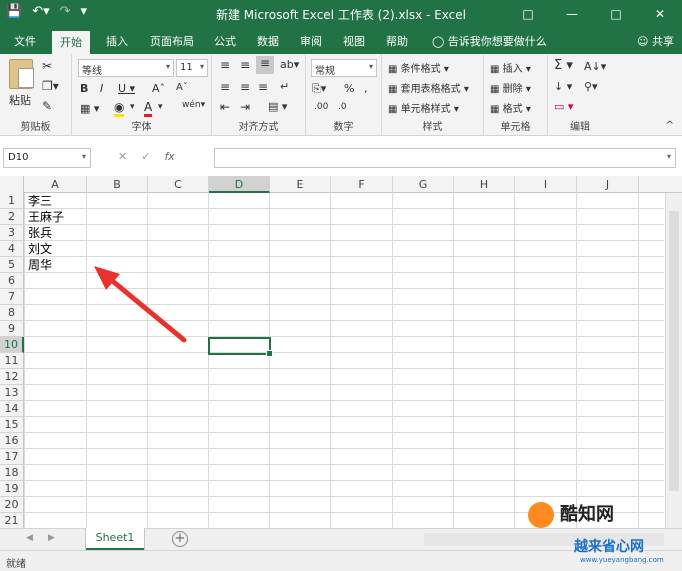 The image size is (682, 571). Describe the element at coordinates (182, 87) in the screenshot. I see `decrease-font-icon: Aˇ` at that location.